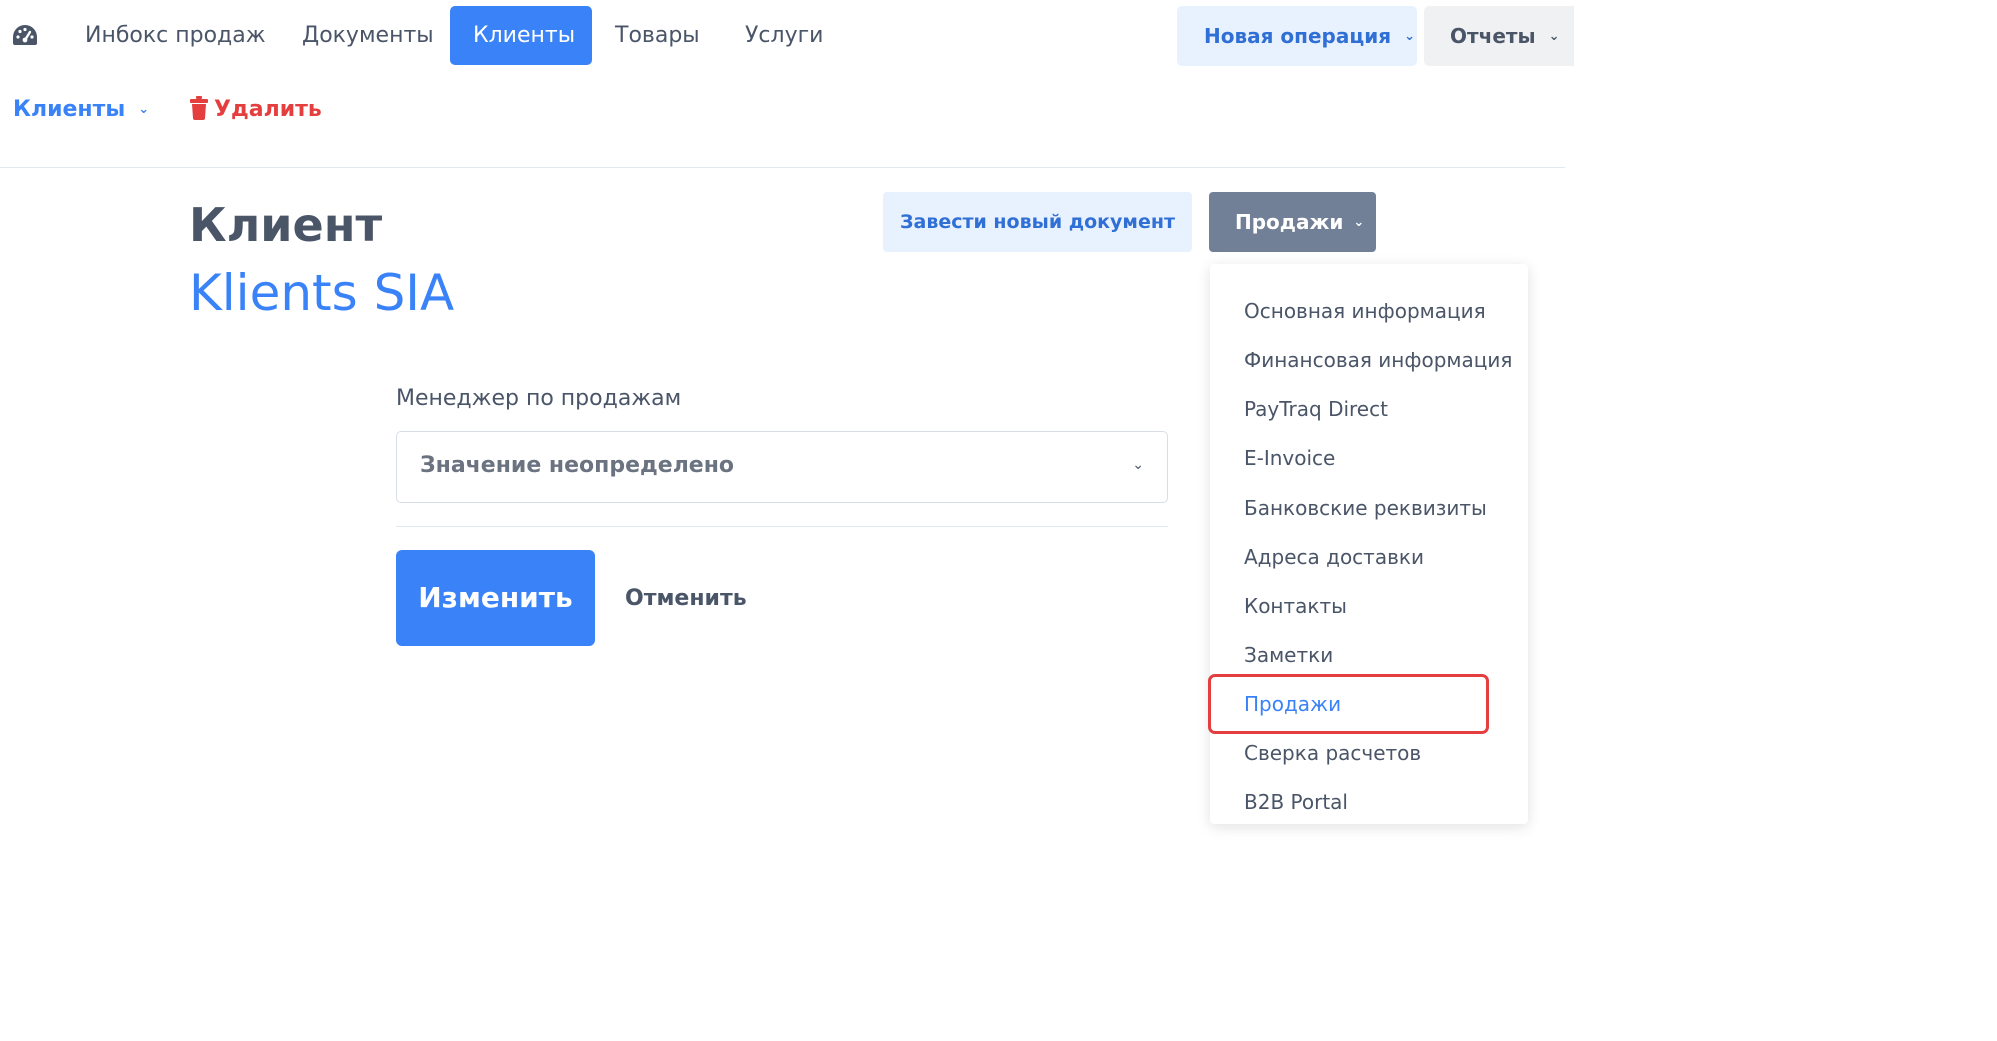 This screenshot has width=1997, height=1041. What do you see at coordinates (657, 35) in the screenshot?
I see `nav-products: Товары` at bounding box center [657, 35].